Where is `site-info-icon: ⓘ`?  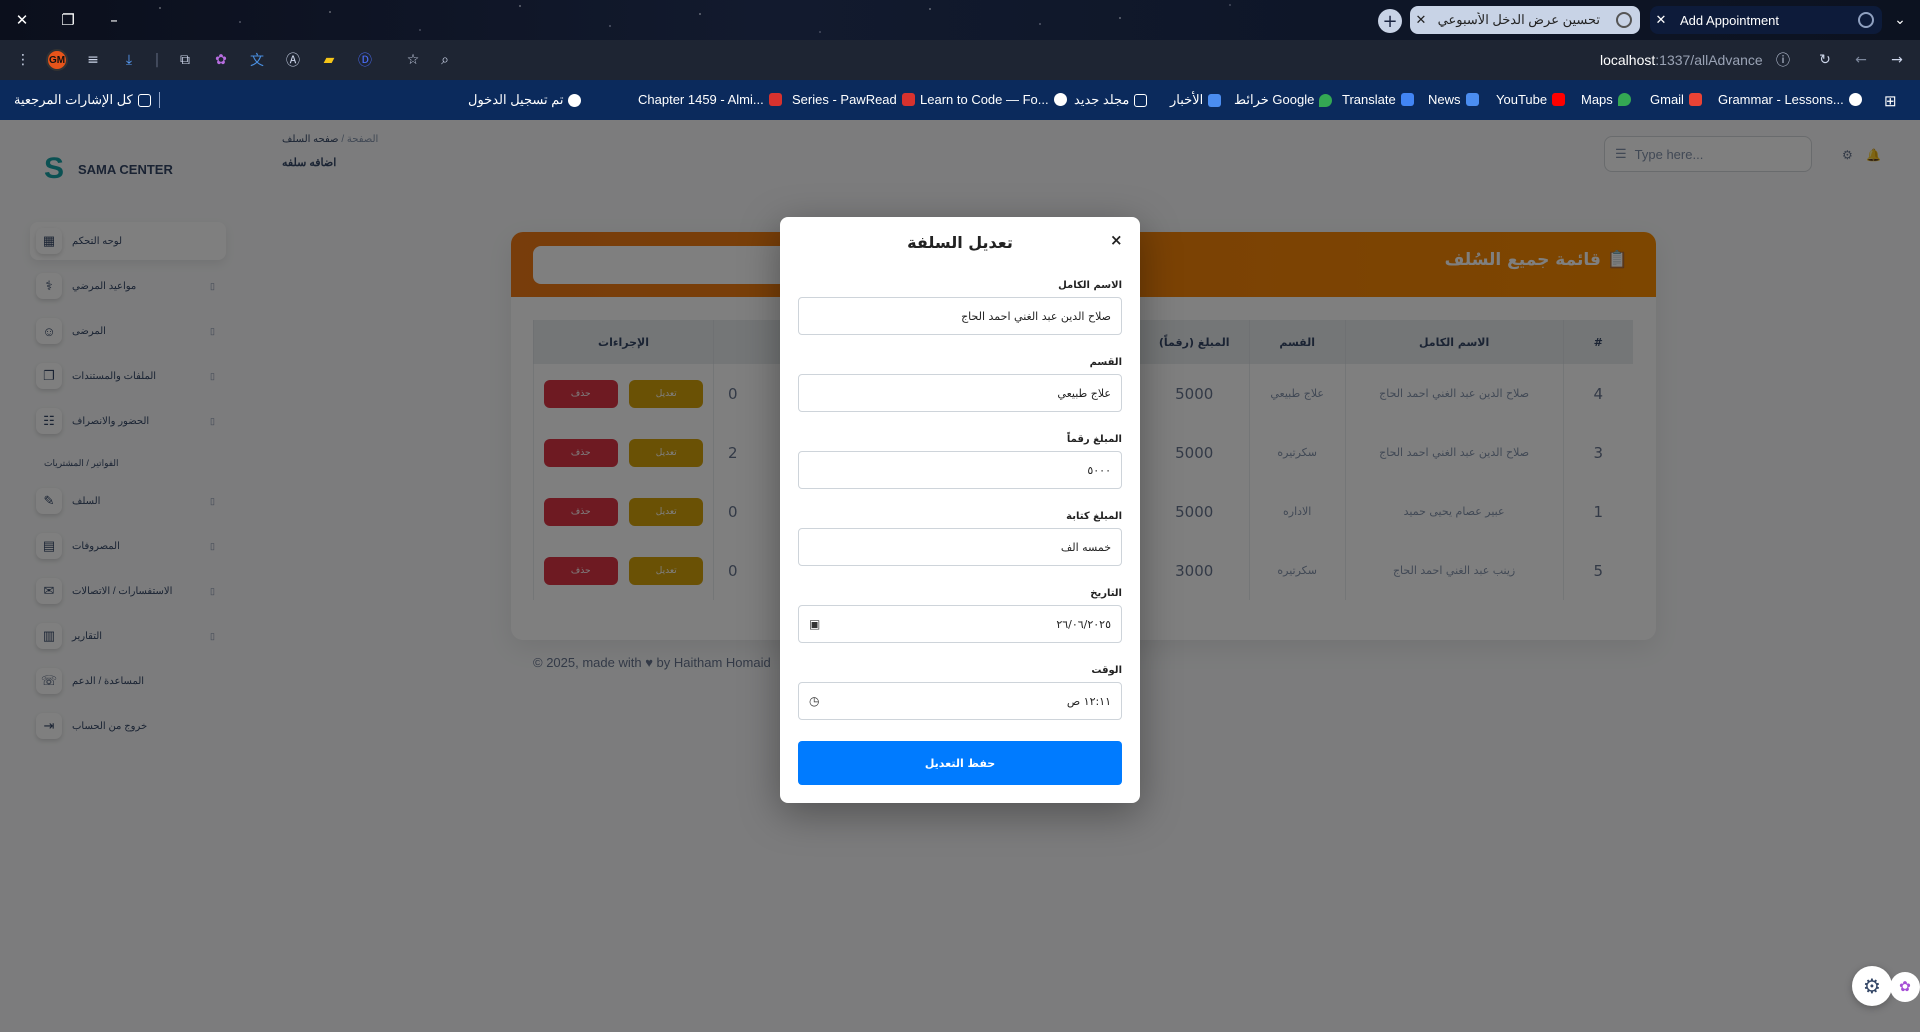
site-info-icon: ⓘ is located at coordinates (1783, 60).